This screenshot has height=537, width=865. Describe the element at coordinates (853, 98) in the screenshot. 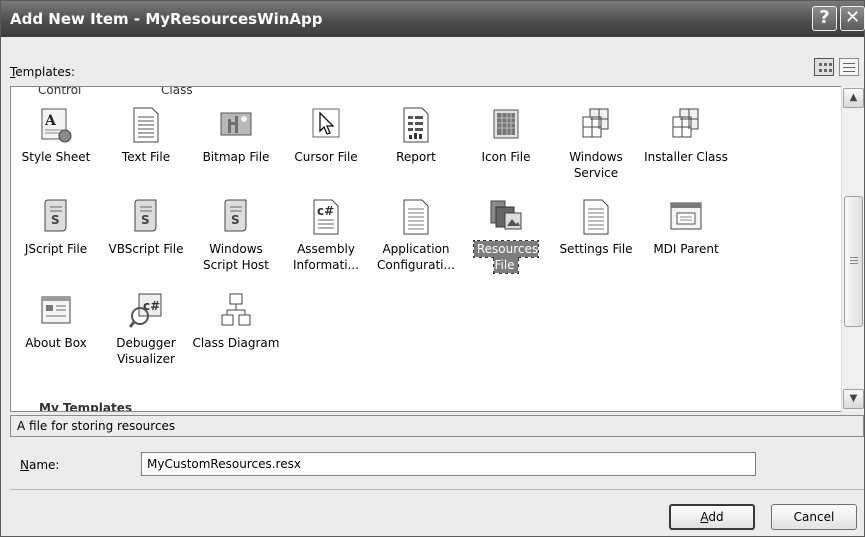

I see `scroll-up-button: ▲` at that location.